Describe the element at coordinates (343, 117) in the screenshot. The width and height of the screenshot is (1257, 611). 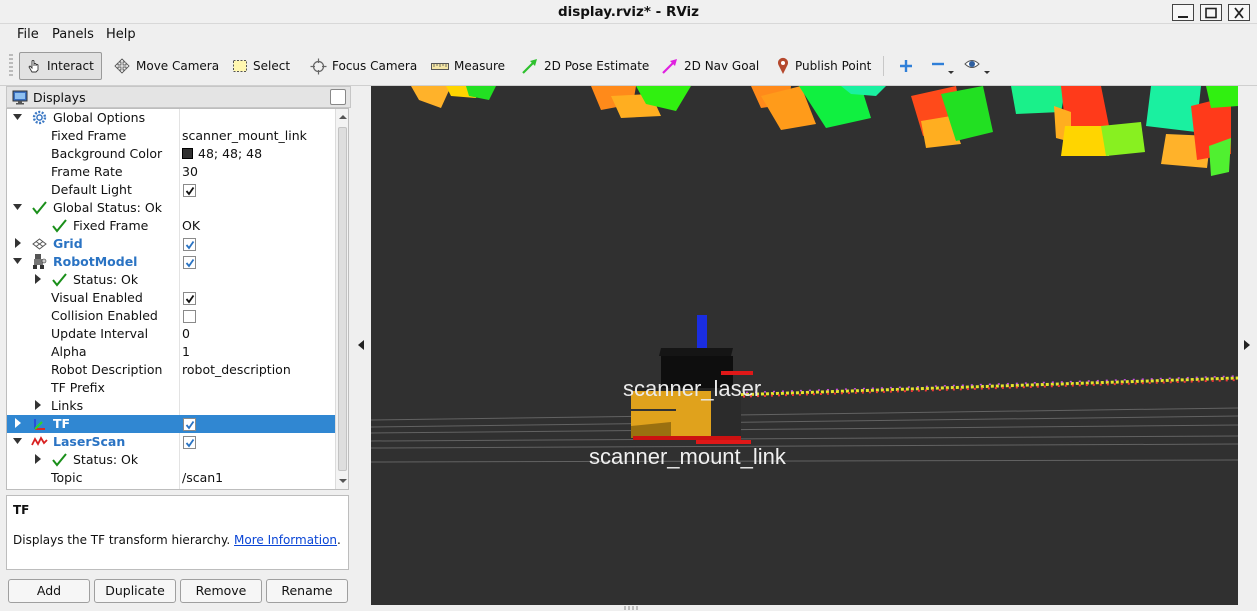
I see `scroll-up-icon` at that location.